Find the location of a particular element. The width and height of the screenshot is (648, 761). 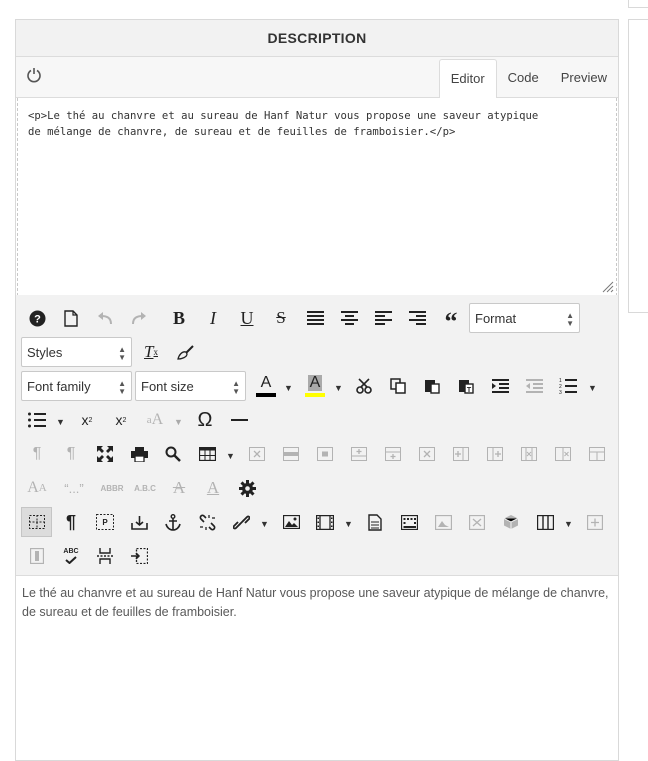

font-family-select: Font family ▲ ▼ is located at coordinates (76, 386).